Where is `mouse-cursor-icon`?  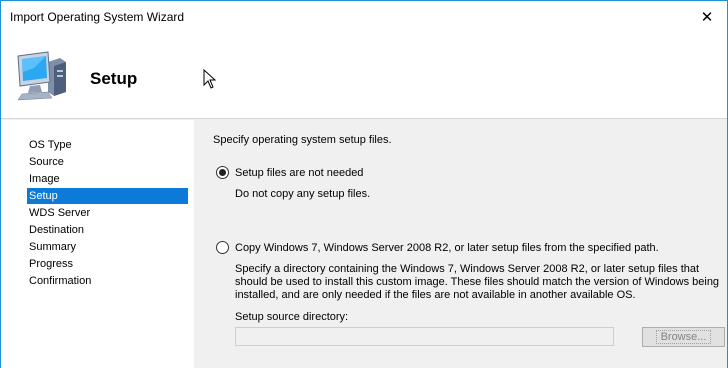
mouse-cursor-icon is located at coordinates (210, 79).